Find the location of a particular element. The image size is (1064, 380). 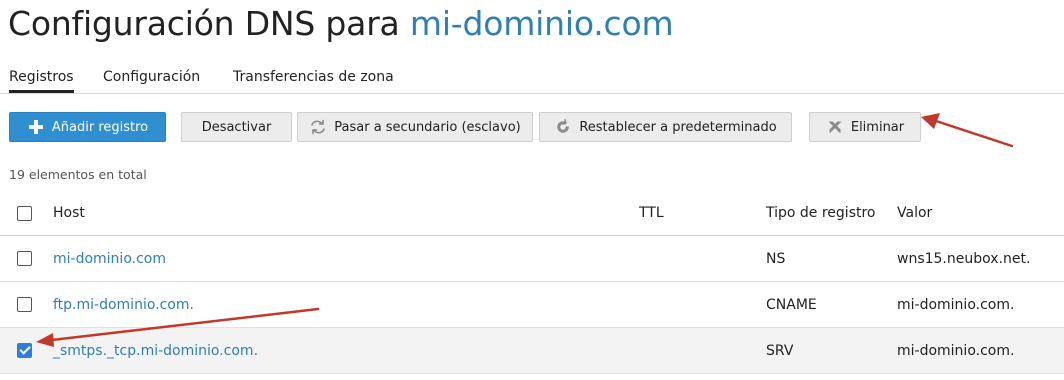

record-type: SRV is located at coordinates (780, 350).